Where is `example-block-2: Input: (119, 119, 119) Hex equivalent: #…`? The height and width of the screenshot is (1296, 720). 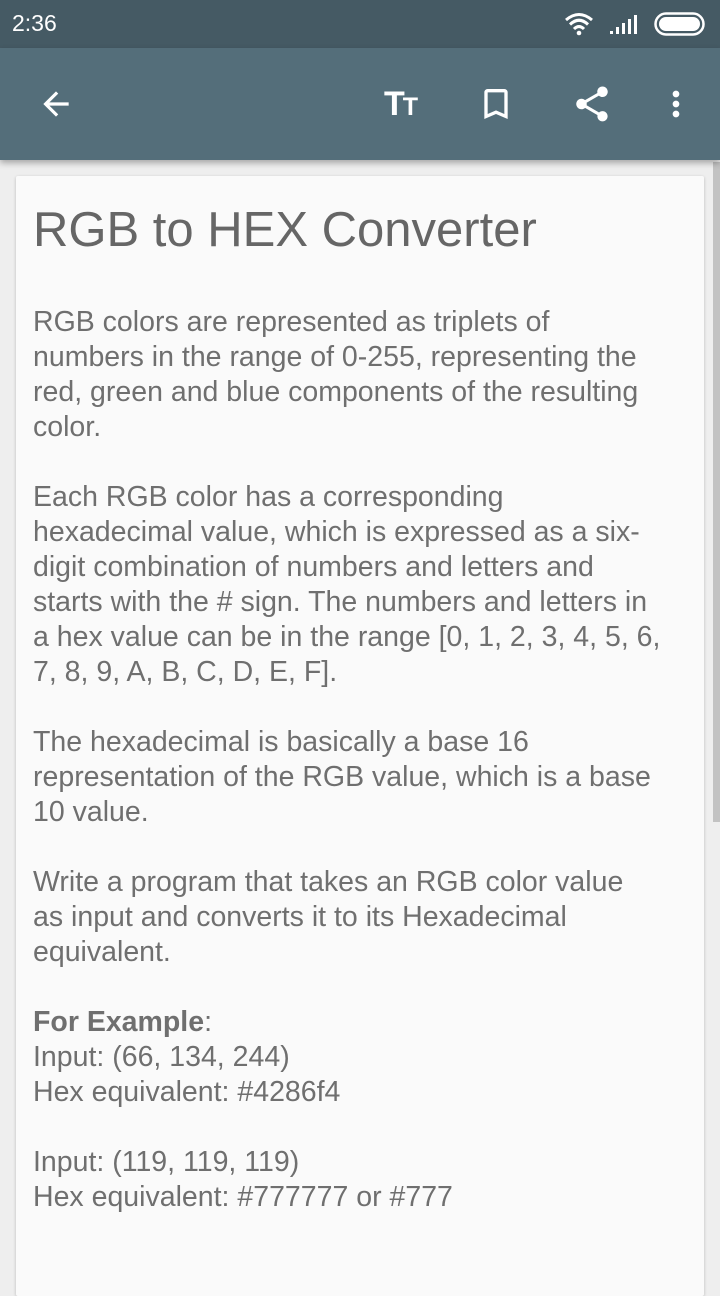
example-block-2: Input: (119, 119, 119) Hex equivalent: #… is located at coordinates (363, 1180).